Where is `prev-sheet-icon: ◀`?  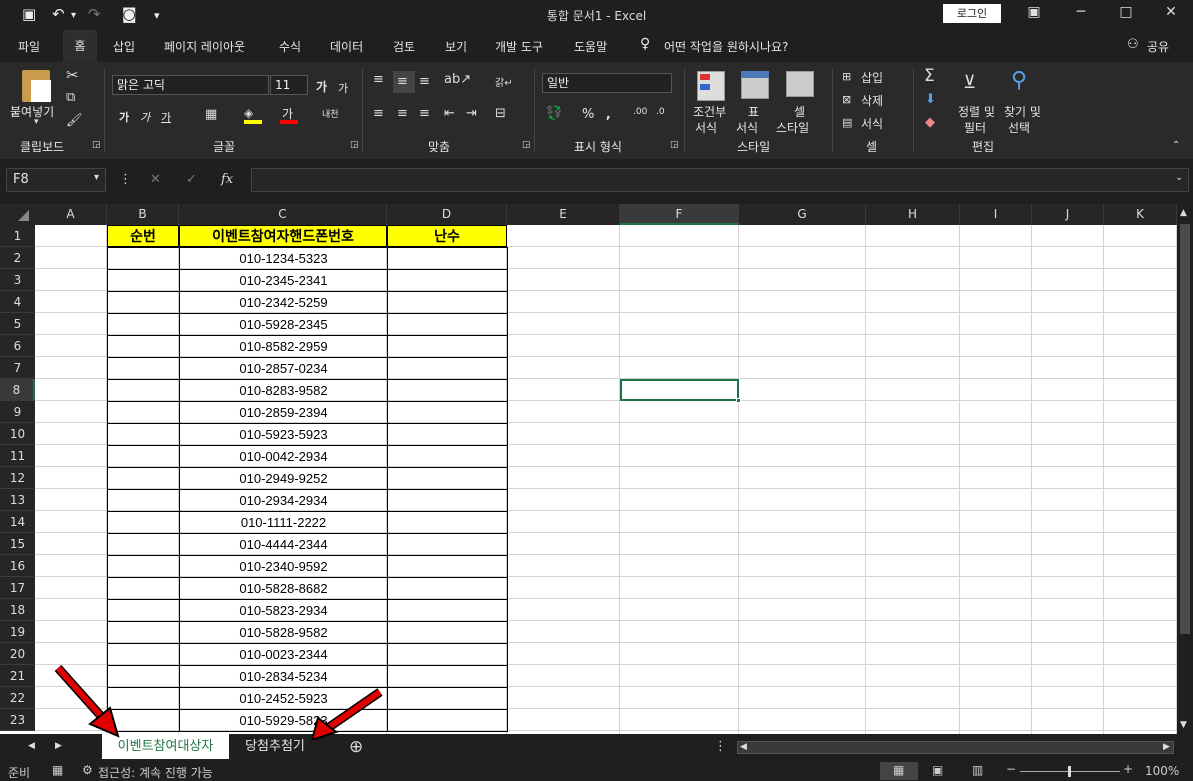
prev-sheet-icon: ◀ is located at coordinates (31, 746).